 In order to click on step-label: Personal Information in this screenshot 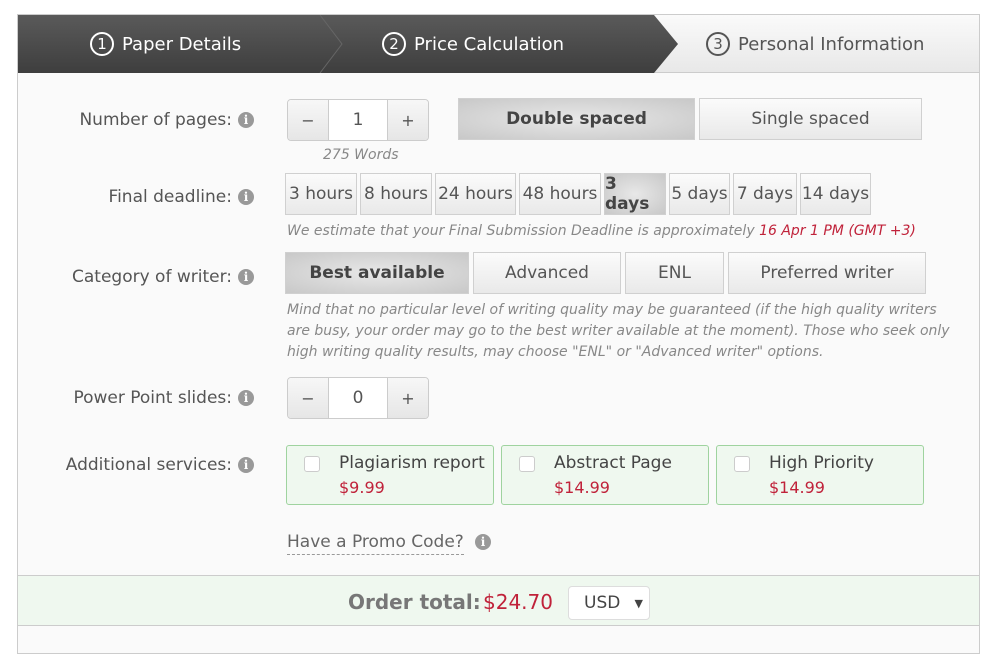, I will do `click(831, 44)`.